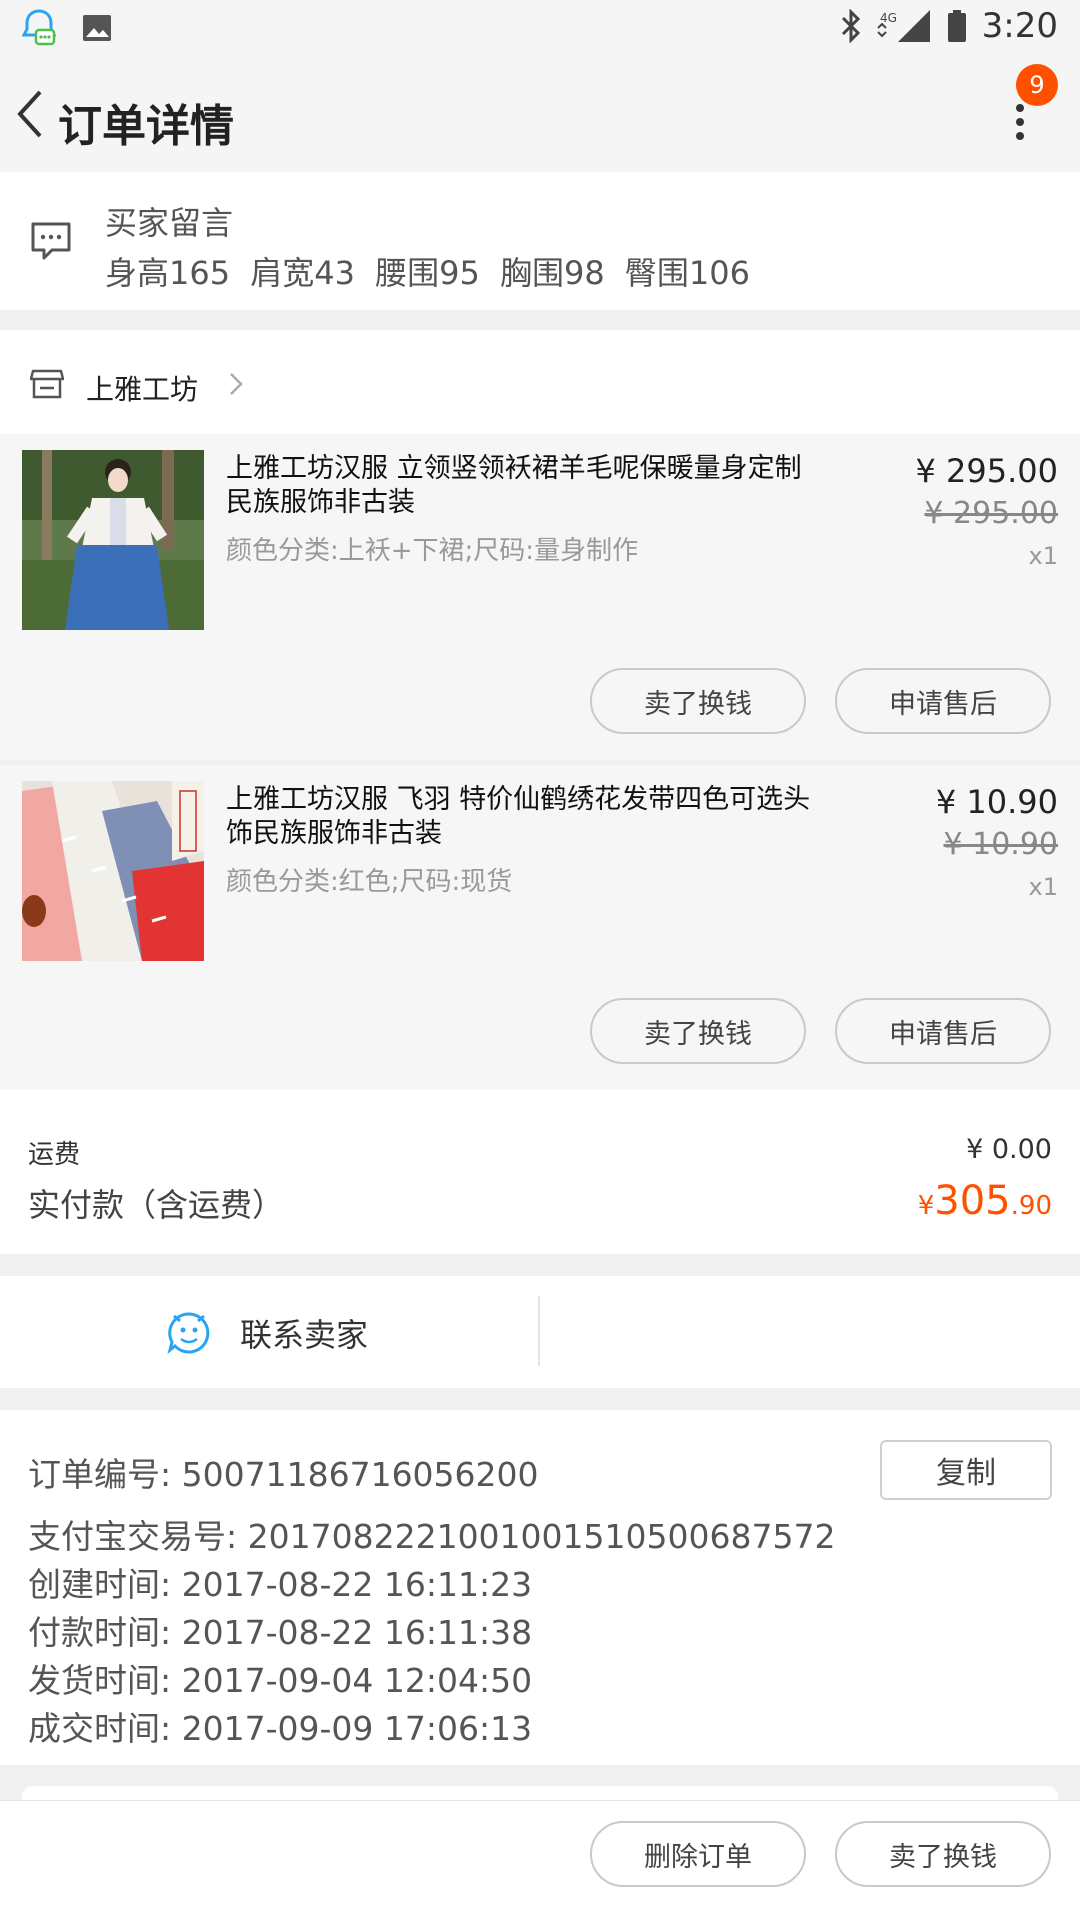 Image resolution: width=1080 pixels, height=1920 pixels. What do you see at coordinates (540, 29) in the screenshot?
I see `status-bar: 4G 3:20` at bounding box center [540, 29].